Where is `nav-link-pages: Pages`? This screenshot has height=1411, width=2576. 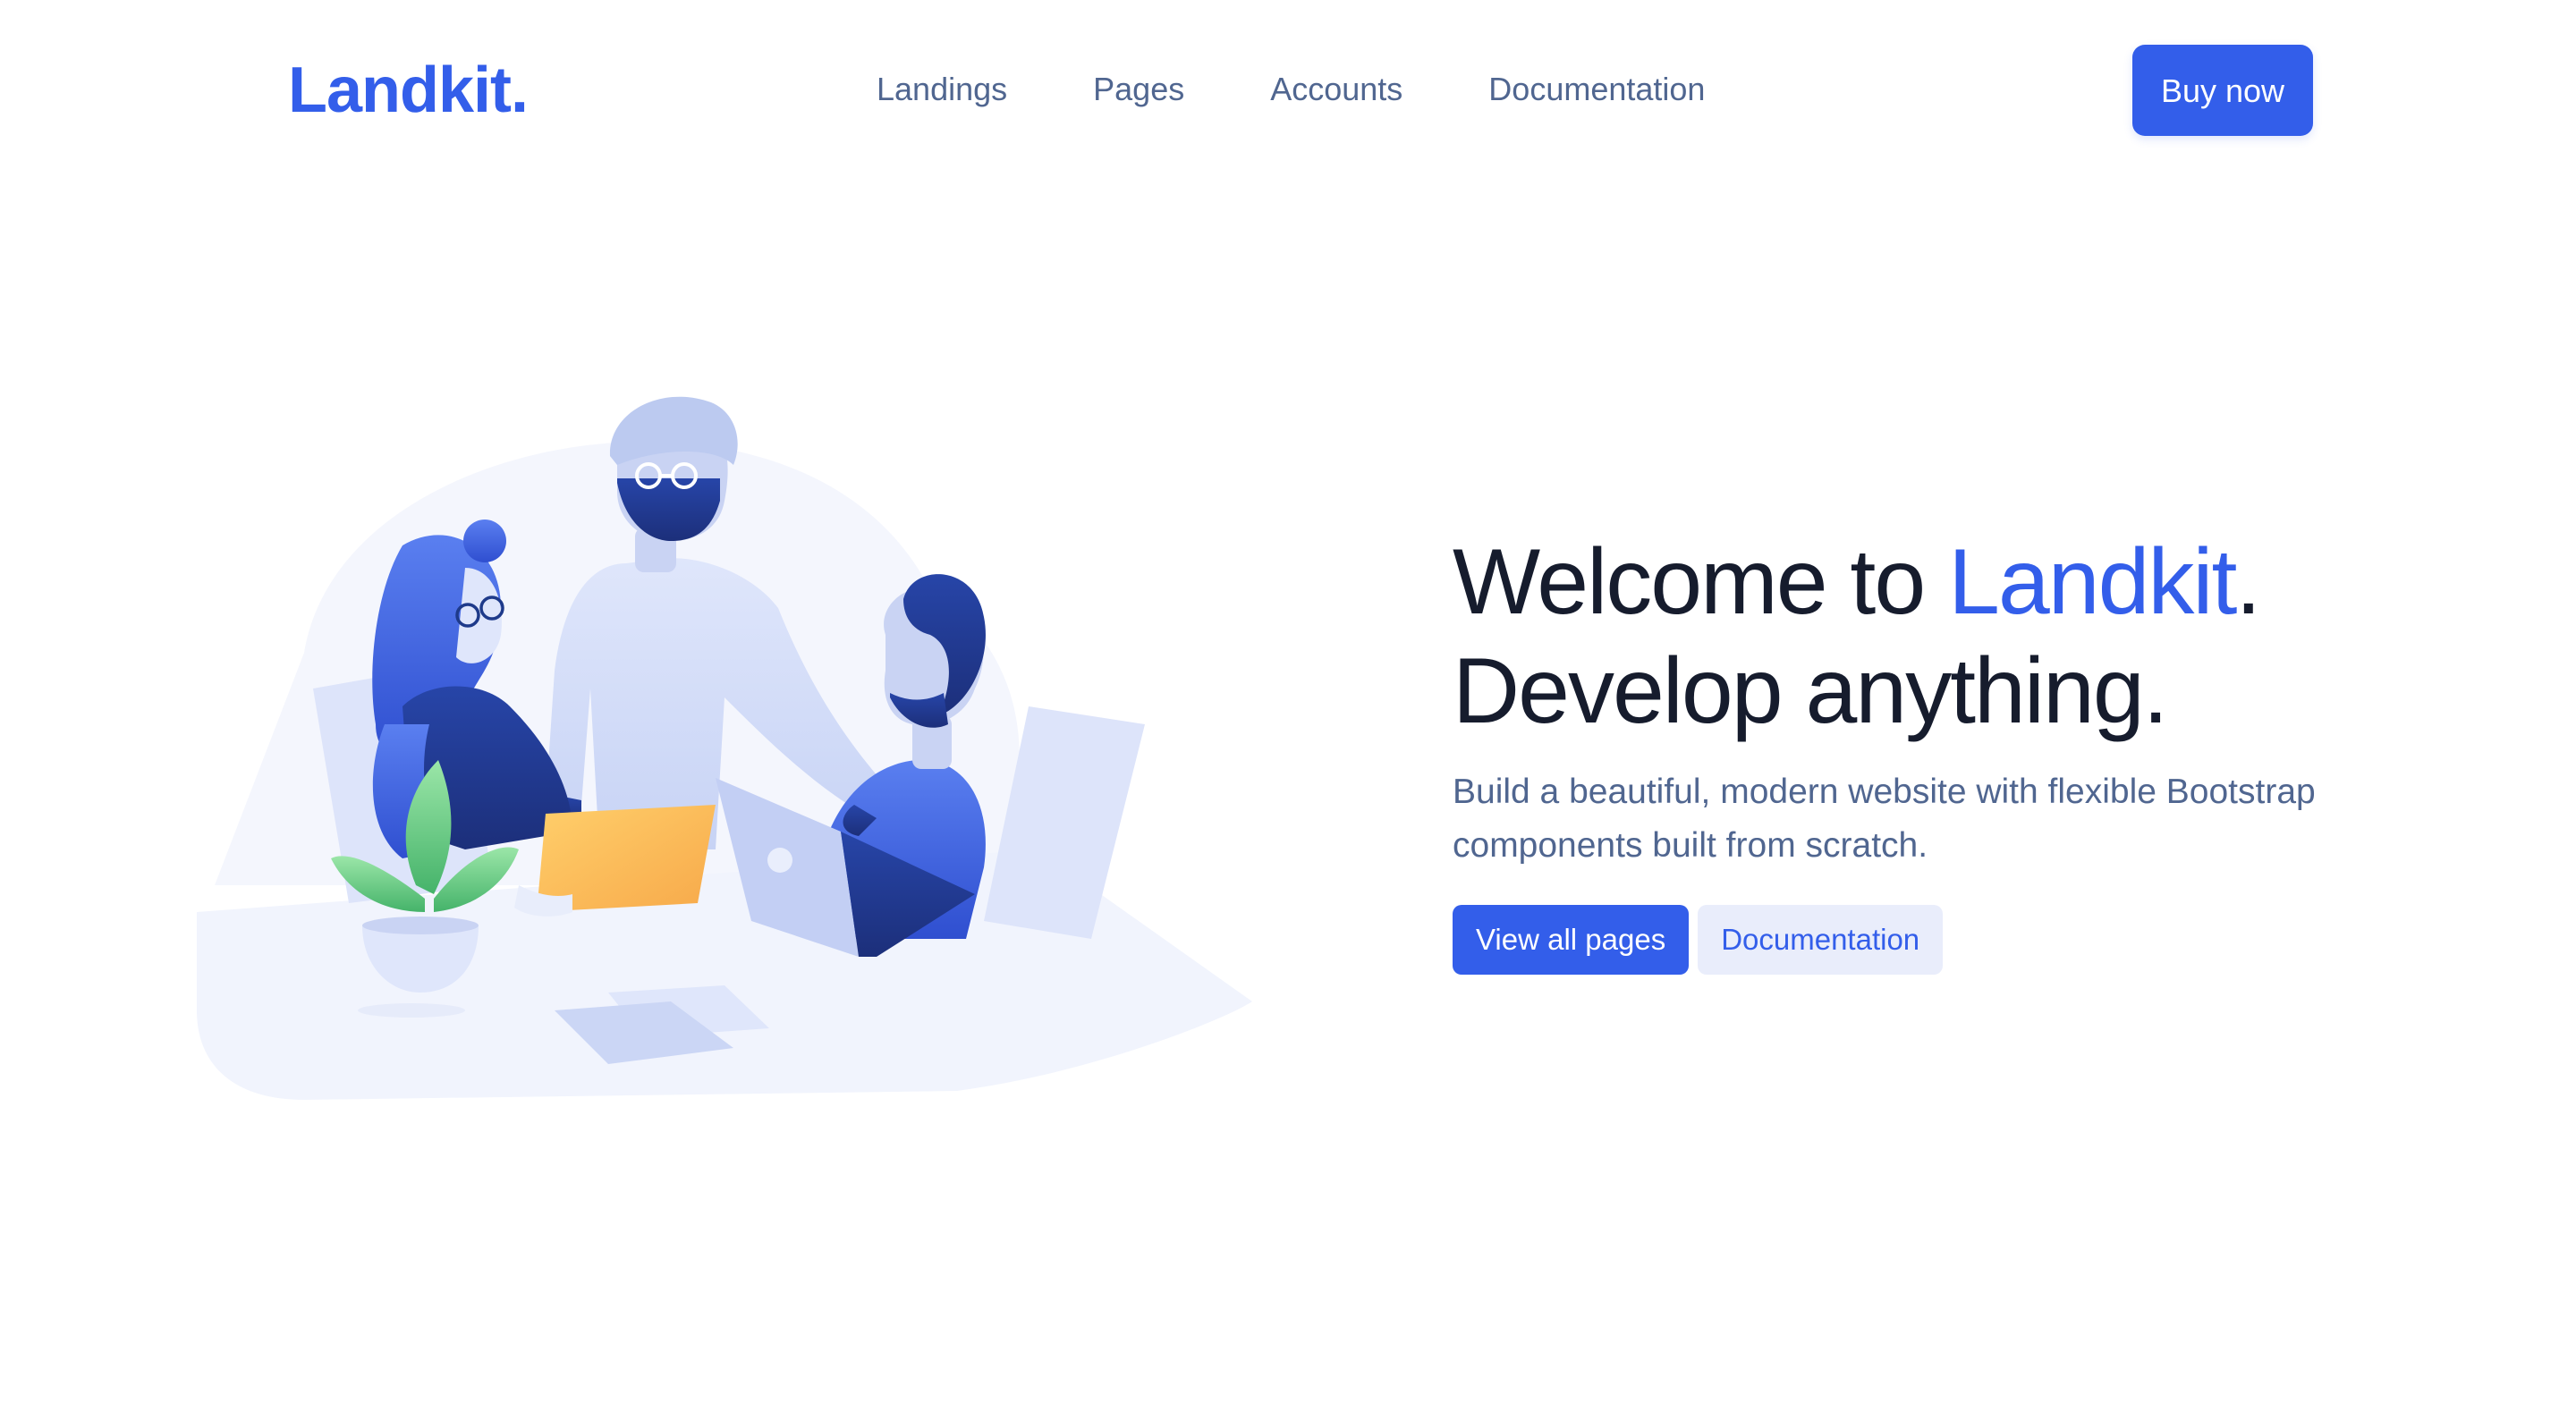
nav-link-pages: Pages is located at coordinates (1138, 89).